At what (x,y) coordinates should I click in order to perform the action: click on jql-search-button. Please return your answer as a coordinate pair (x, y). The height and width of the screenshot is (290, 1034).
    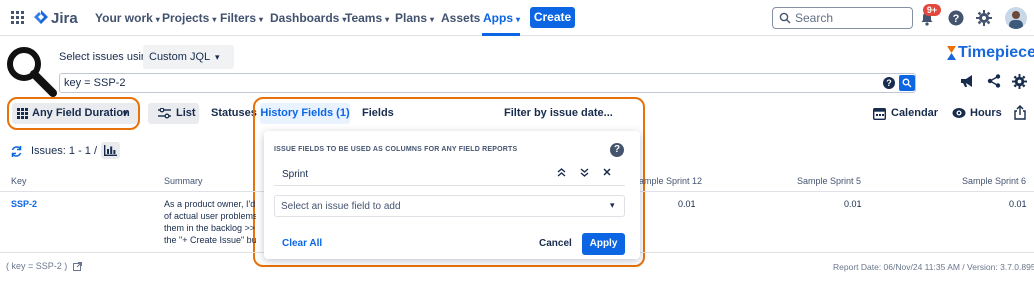
    Looking at the image, I should click on (907, 83).